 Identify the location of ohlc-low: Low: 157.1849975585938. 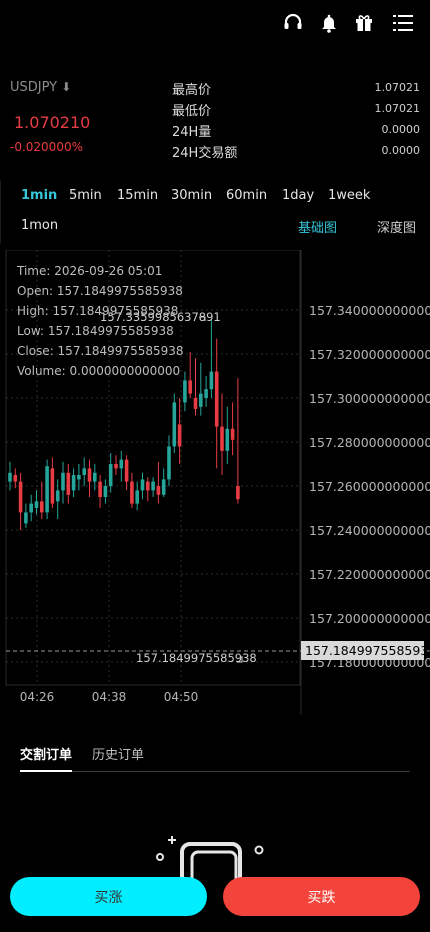
(95, 331).